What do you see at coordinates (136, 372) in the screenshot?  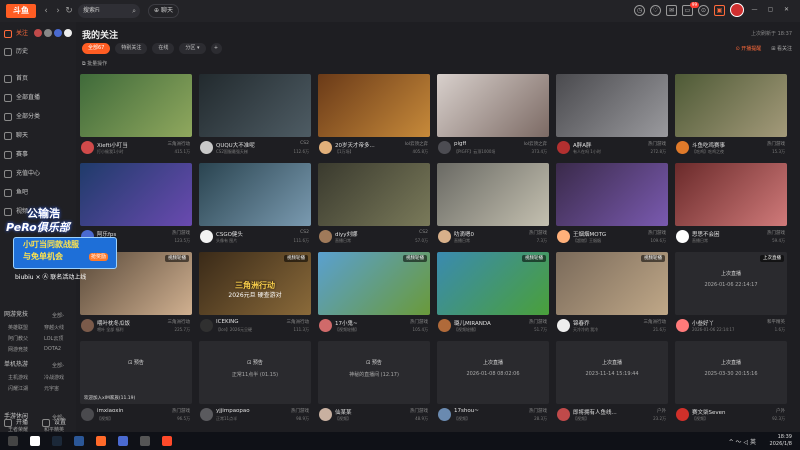 I see `stream-thumbnail: ⊡ 预告 欢迎加入xIM家族(11.19)` at bounding box center [136, 372].